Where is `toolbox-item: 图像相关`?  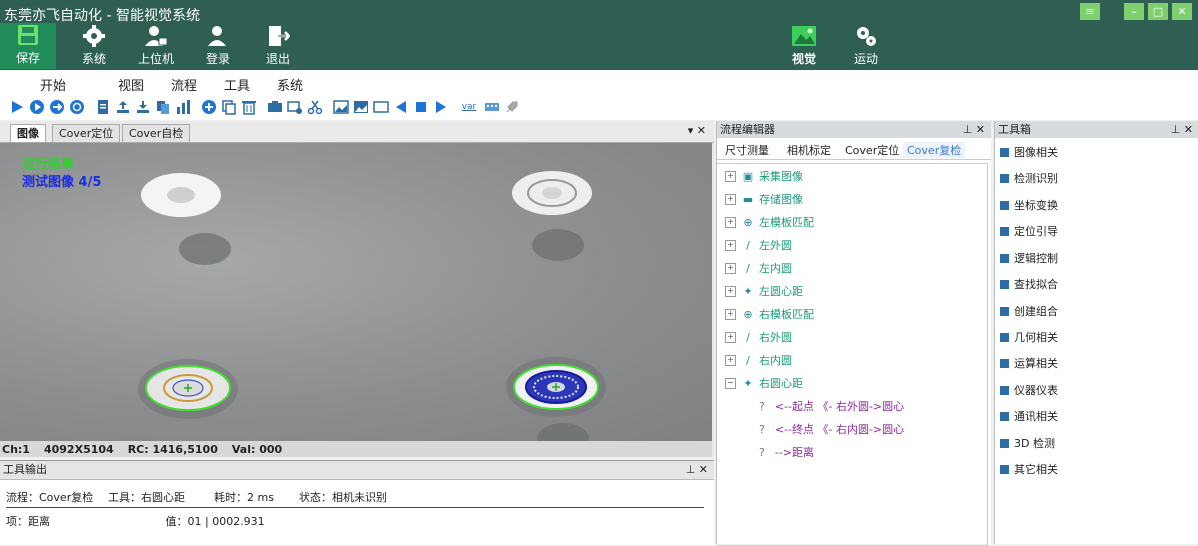 toolbox-item: 图像相关 is located at coordinates (1029, 152).